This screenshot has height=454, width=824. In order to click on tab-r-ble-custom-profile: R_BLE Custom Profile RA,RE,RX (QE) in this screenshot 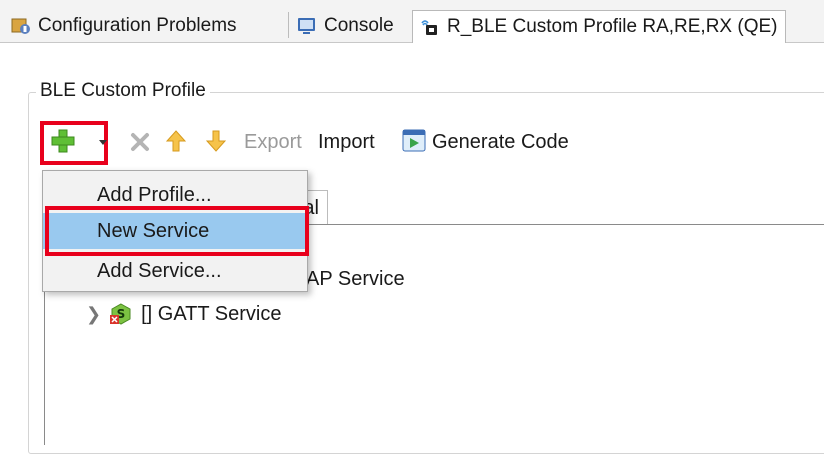, I will do `click(599, 26)`.